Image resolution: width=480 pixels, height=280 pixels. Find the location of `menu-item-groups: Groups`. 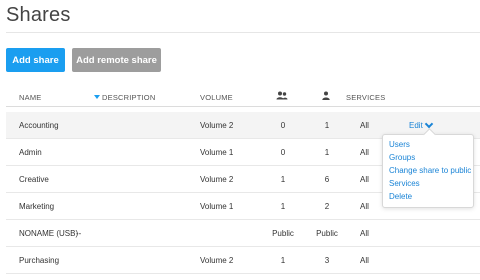

menu-item-groups: Groups is located at coordinates (402, 157).